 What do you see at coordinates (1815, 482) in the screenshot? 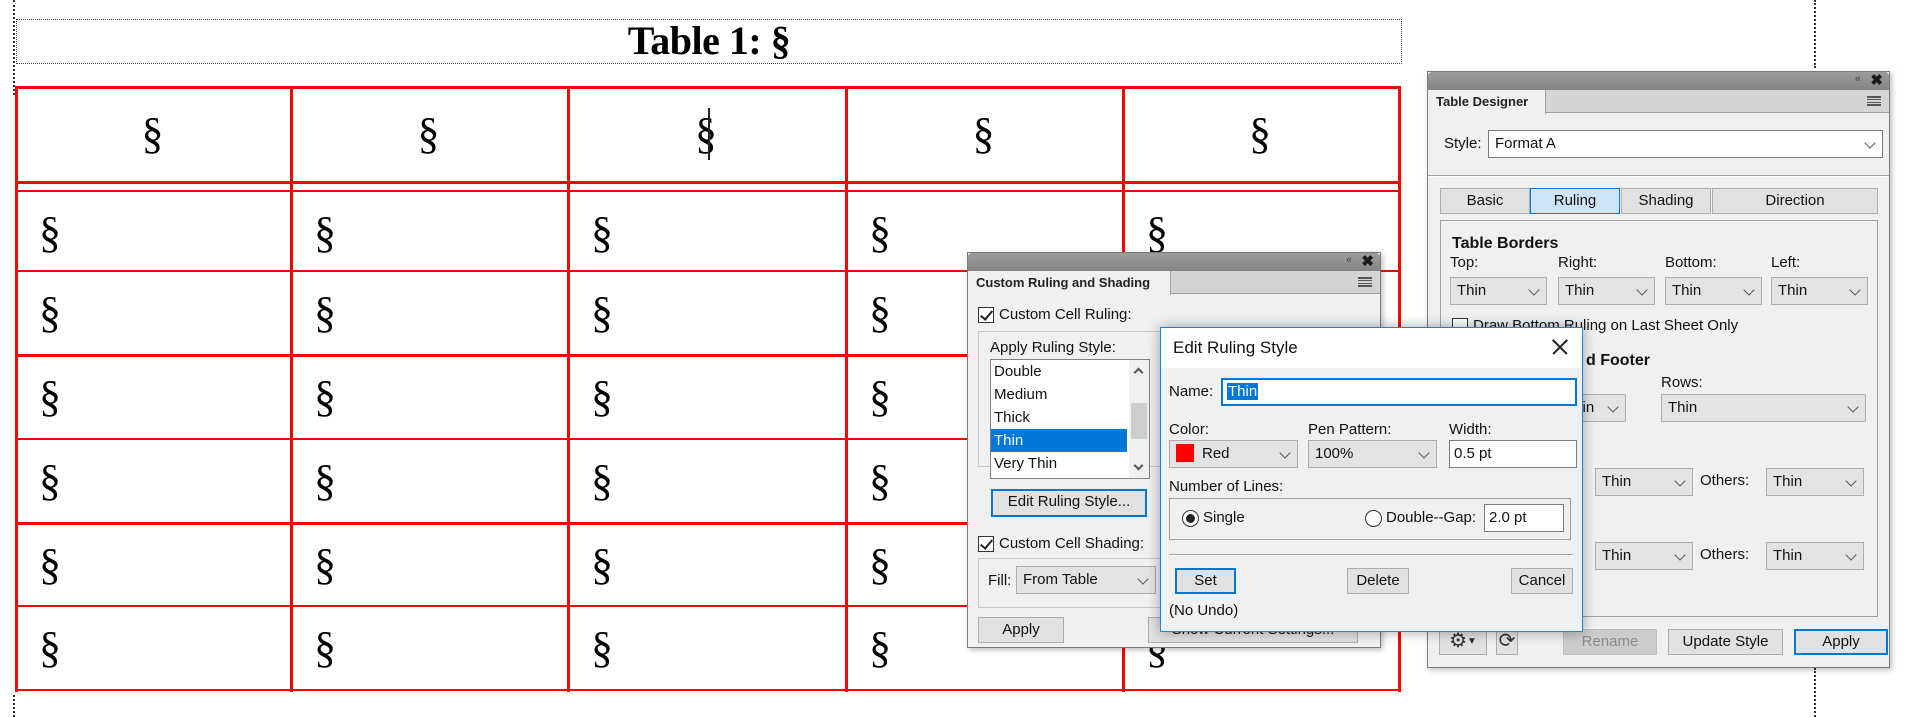
I see `column-others-dropdown: Thin` at bounding box center [1815, 482].